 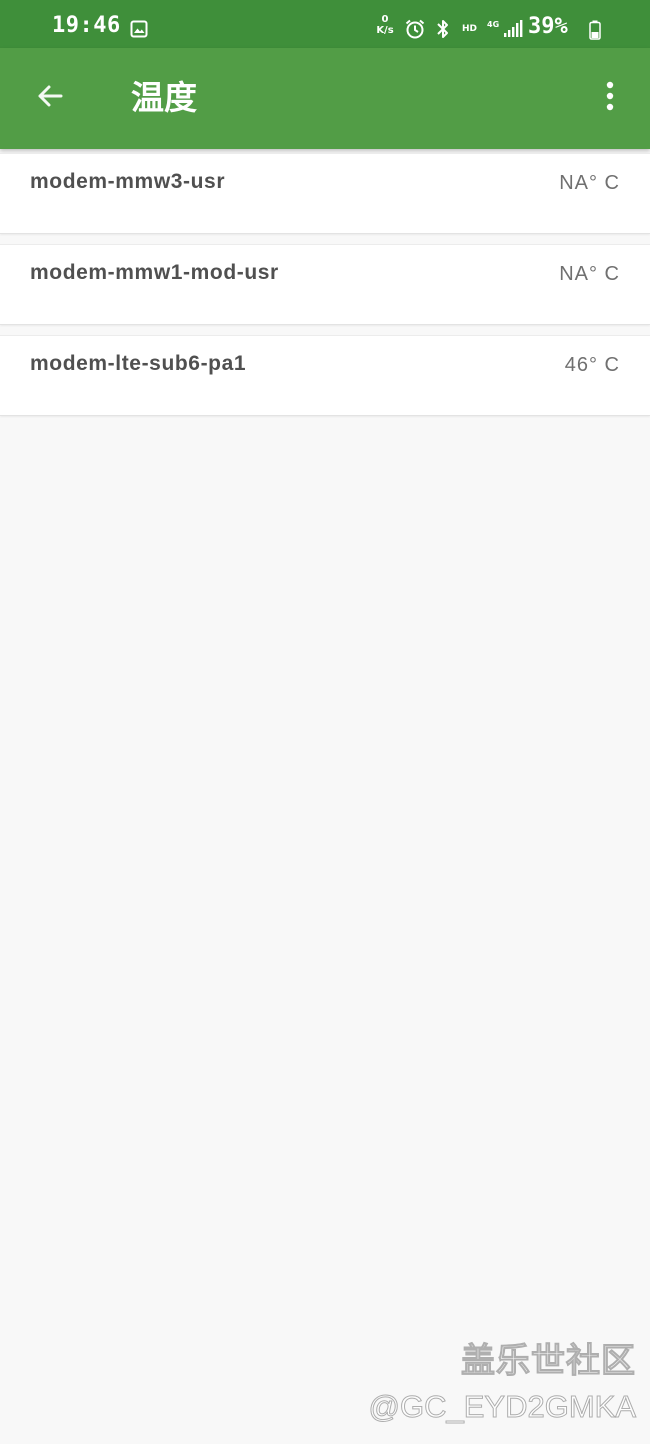 What do you see at coordinates (325, 193) in the screenshot?
I see `sensor-row-mmw3: modem-mmw3-usr NA° C` at bounding box center [325, 193].